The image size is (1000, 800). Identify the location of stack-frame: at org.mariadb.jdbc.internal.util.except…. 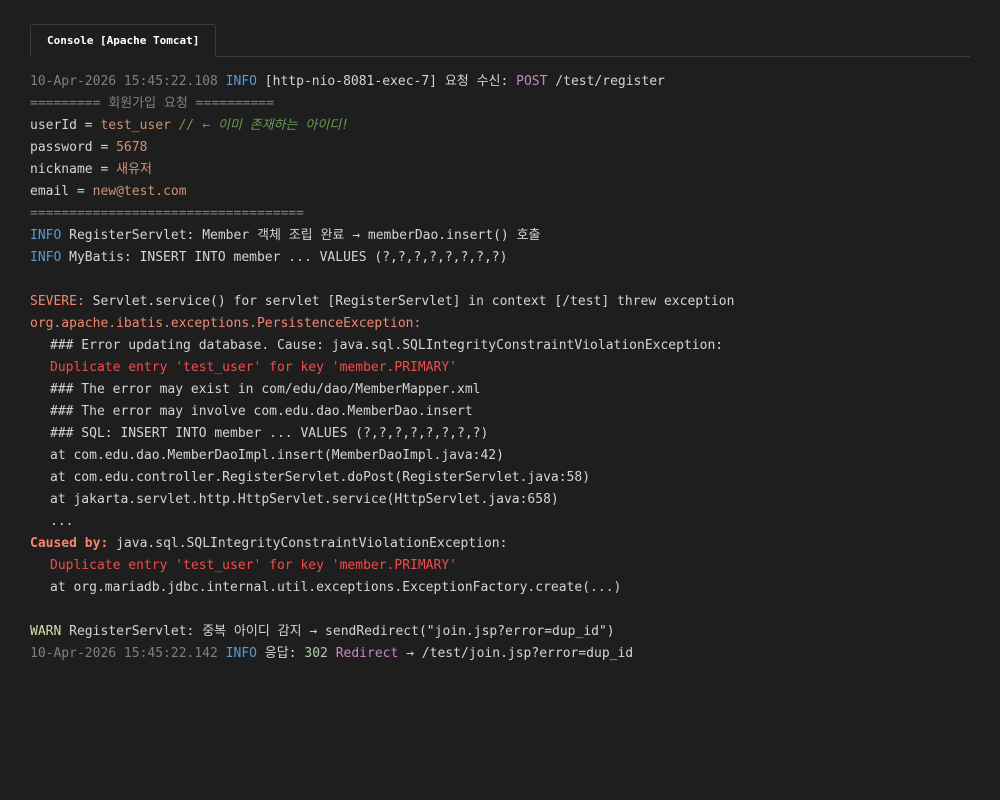
(336, 587).